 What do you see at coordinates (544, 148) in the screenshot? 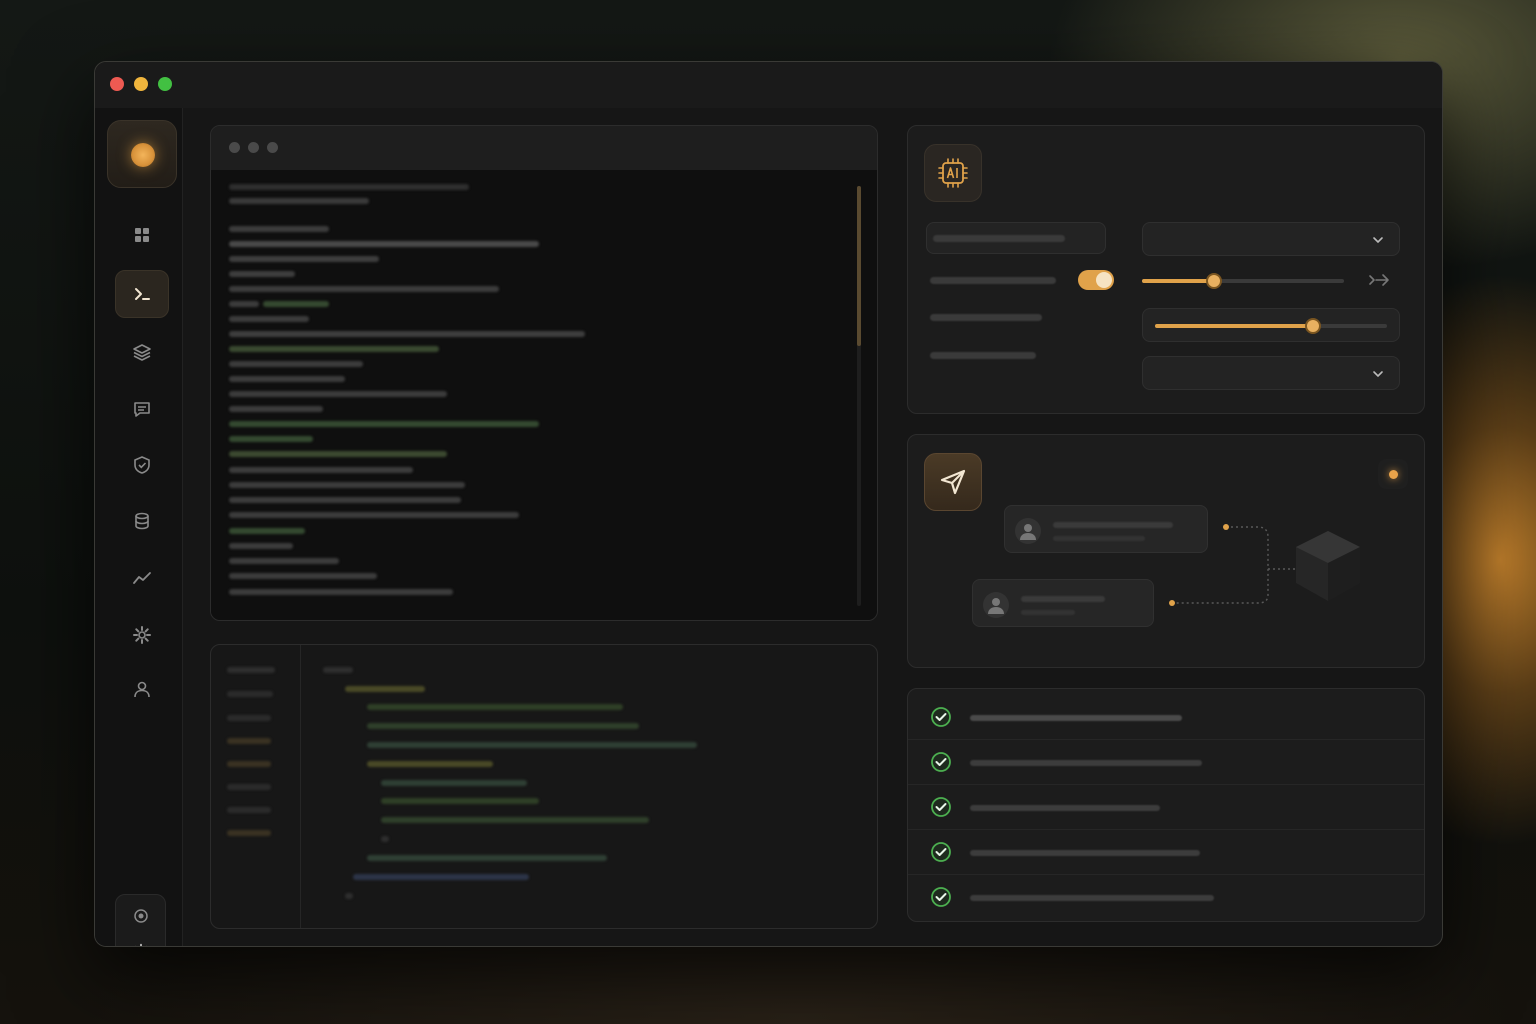
I see `terminal-header` at bounding box center [544, 148].